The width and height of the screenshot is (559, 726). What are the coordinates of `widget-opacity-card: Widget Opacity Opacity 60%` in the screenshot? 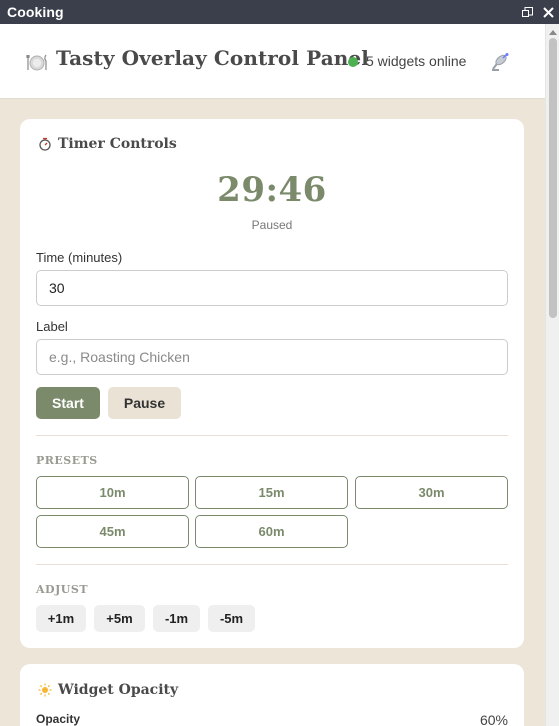 It's located at (272, 695).